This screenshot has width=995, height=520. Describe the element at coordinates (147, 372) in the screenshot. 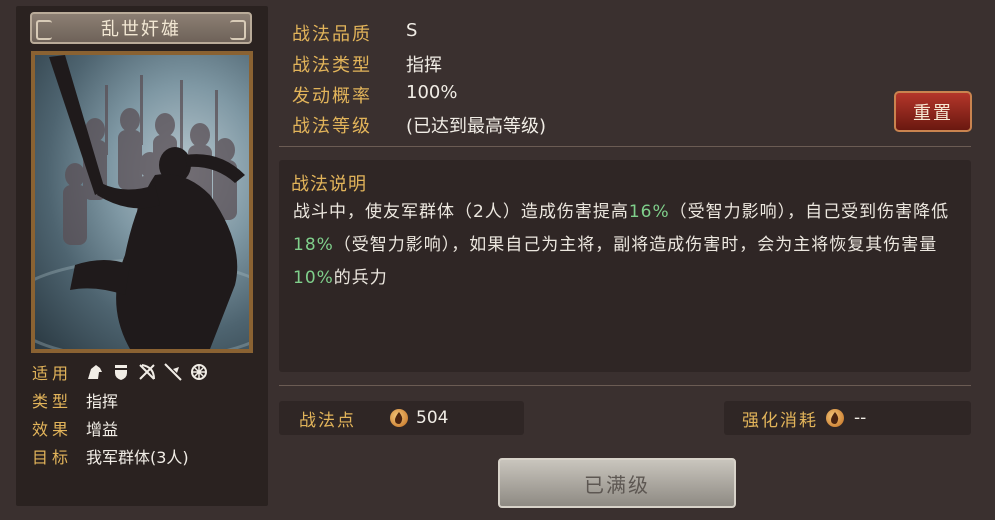

I see `bow-icon` at that location.